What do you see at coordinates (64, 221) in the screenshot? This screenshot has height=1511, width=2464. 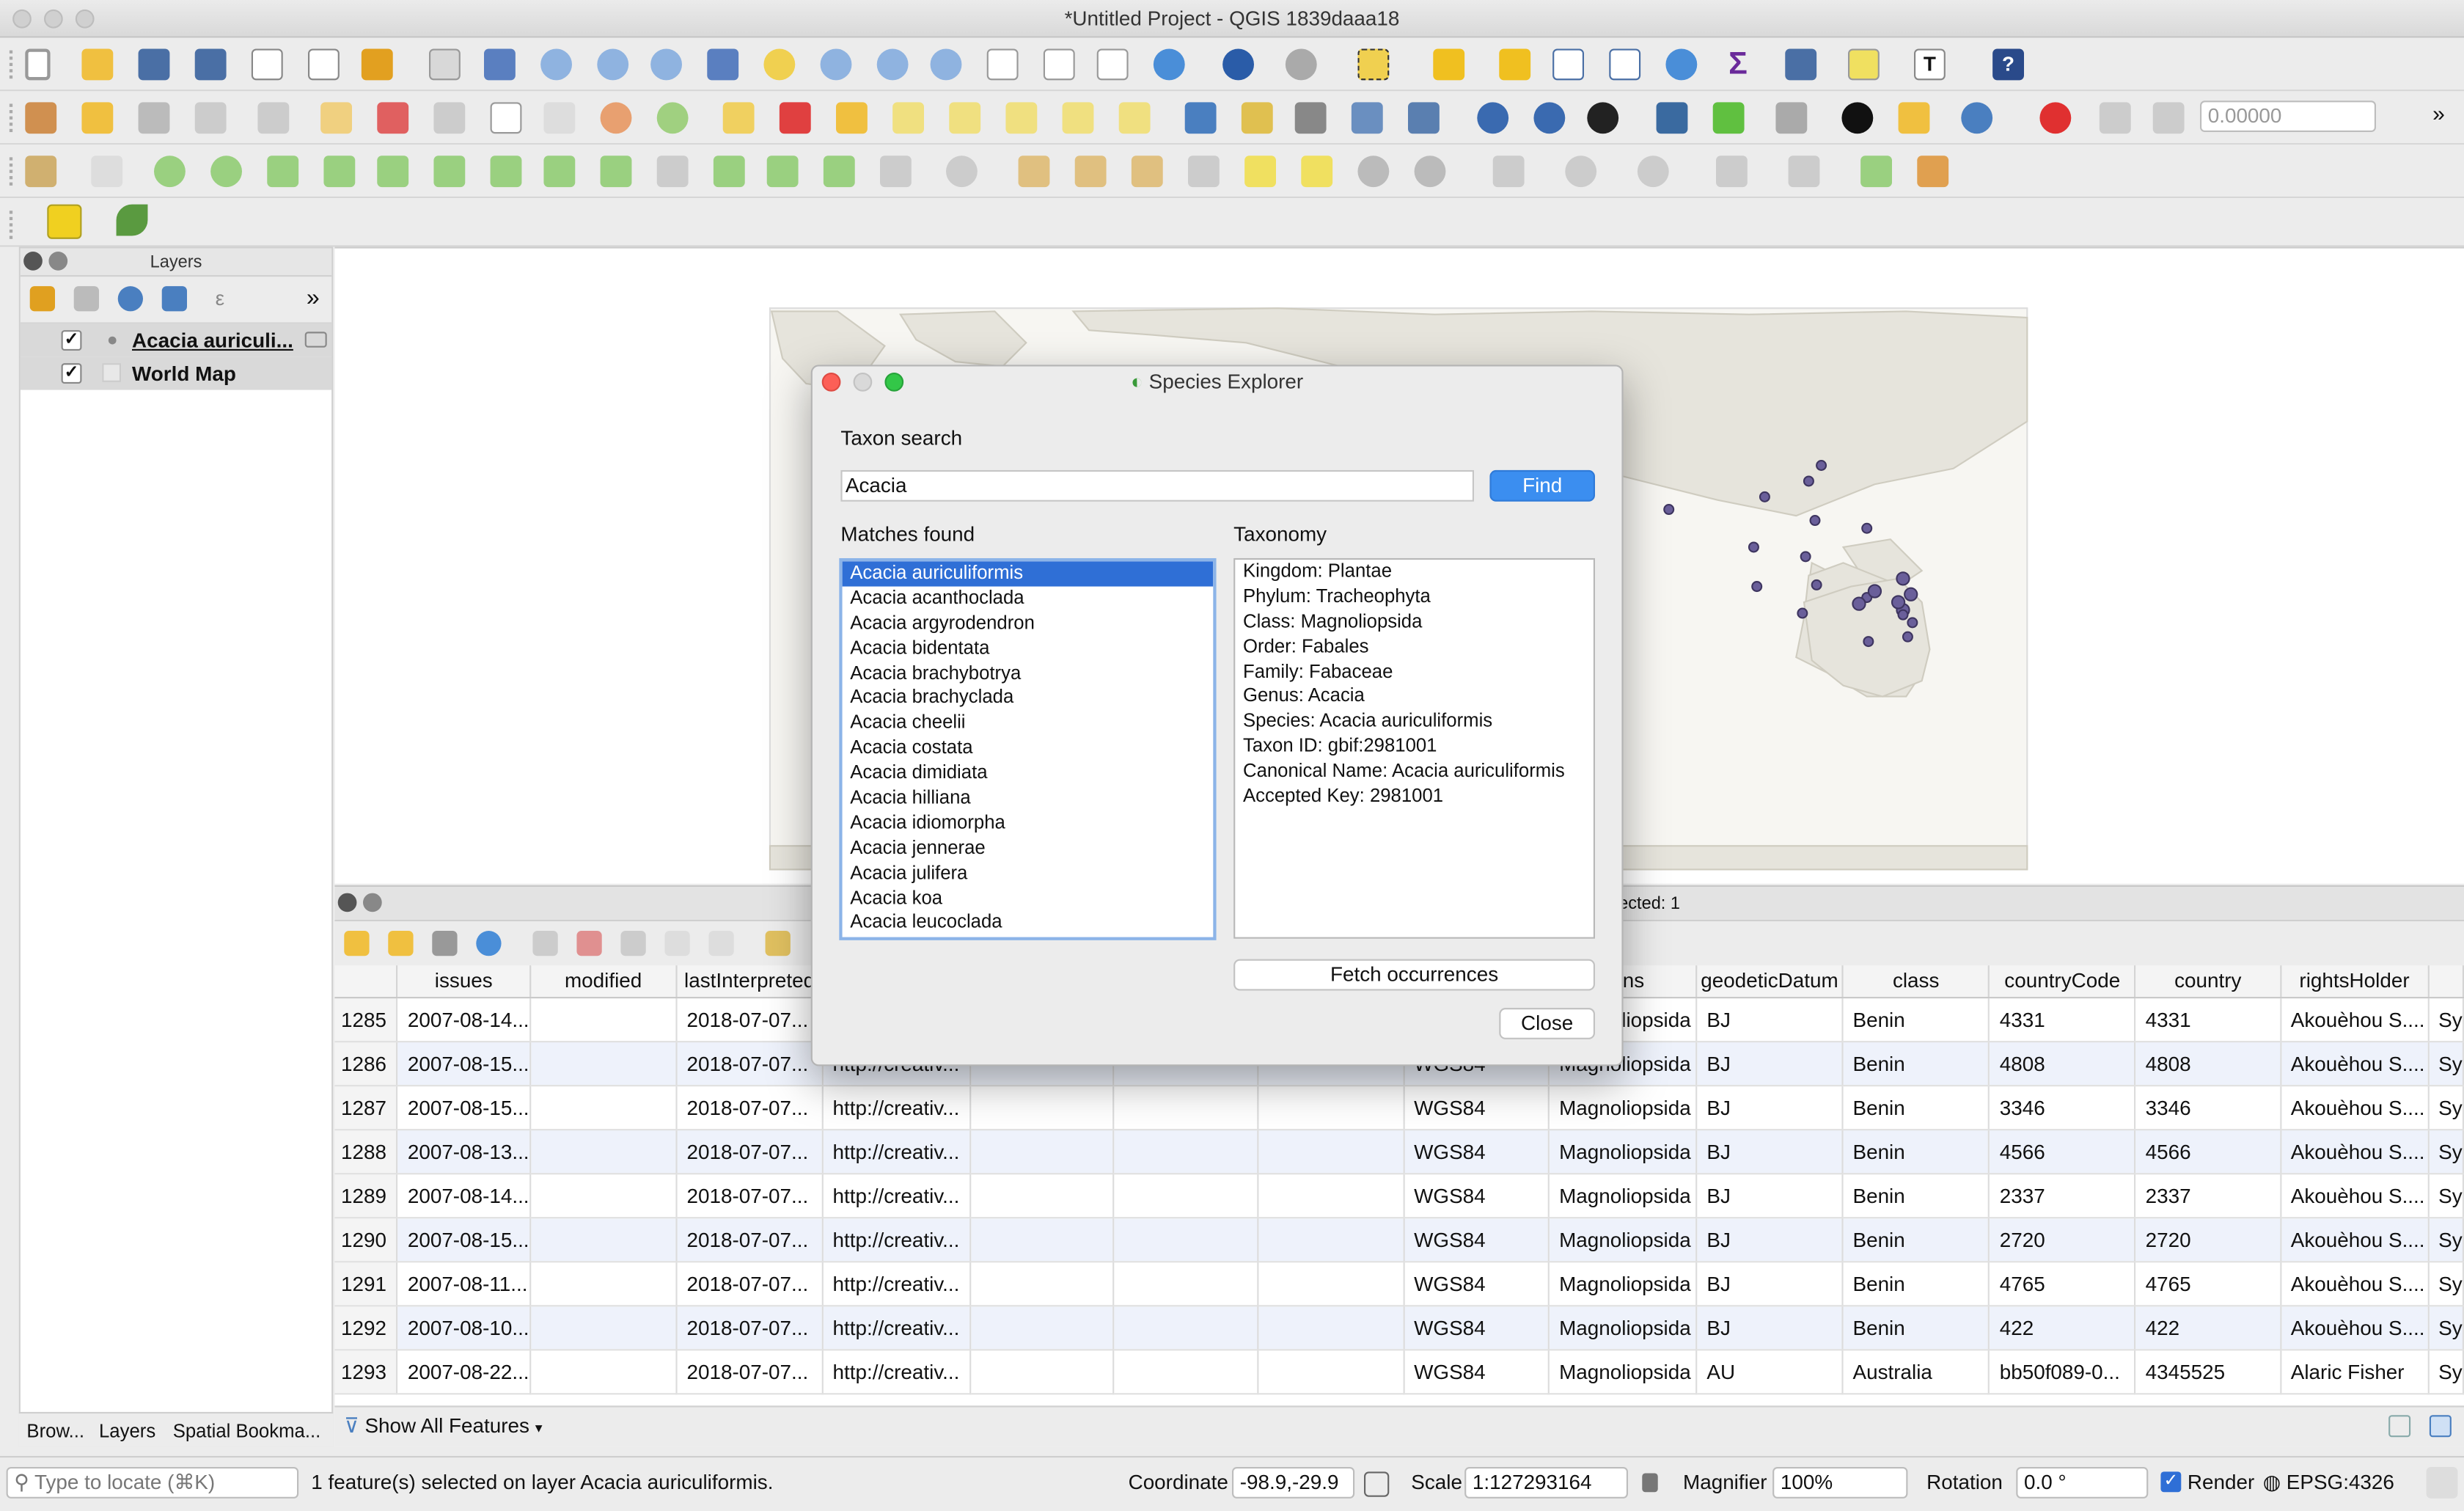 I see `species-explorer-plugin-icon` at bounding box center [64, 221].